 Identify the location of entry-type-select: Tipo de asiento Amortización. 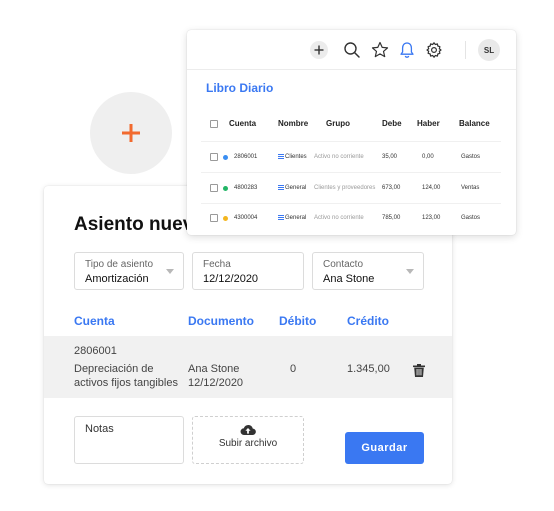
(129, 271).